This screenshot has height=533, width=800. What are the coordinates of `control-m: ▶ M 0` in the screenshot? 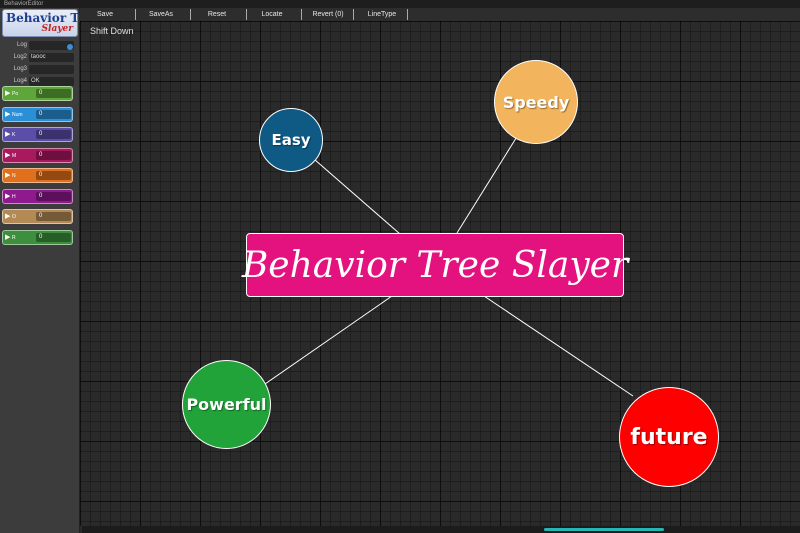 It's located at (37, 155).